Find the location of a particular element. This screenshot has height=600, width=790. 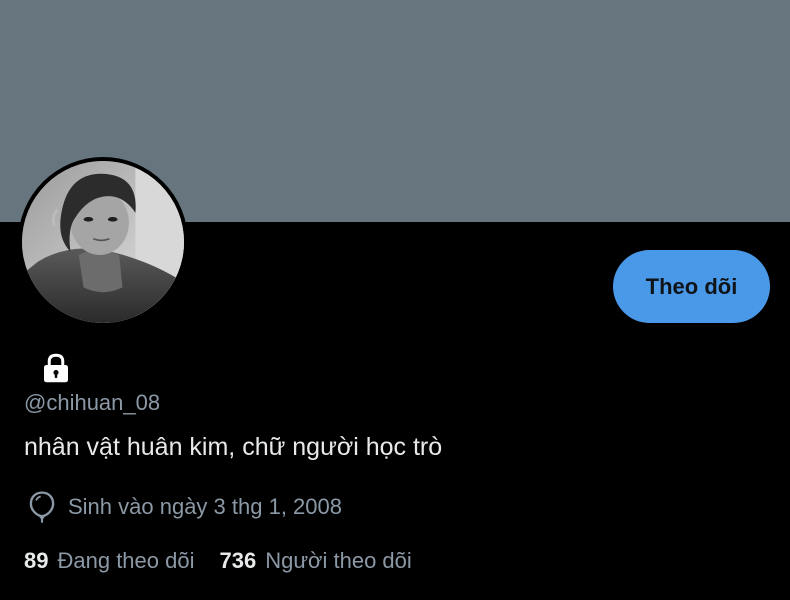

follow-stats: 89 Đang theo dõi 736 Người theo dõi is located at coordinates (230, 561).